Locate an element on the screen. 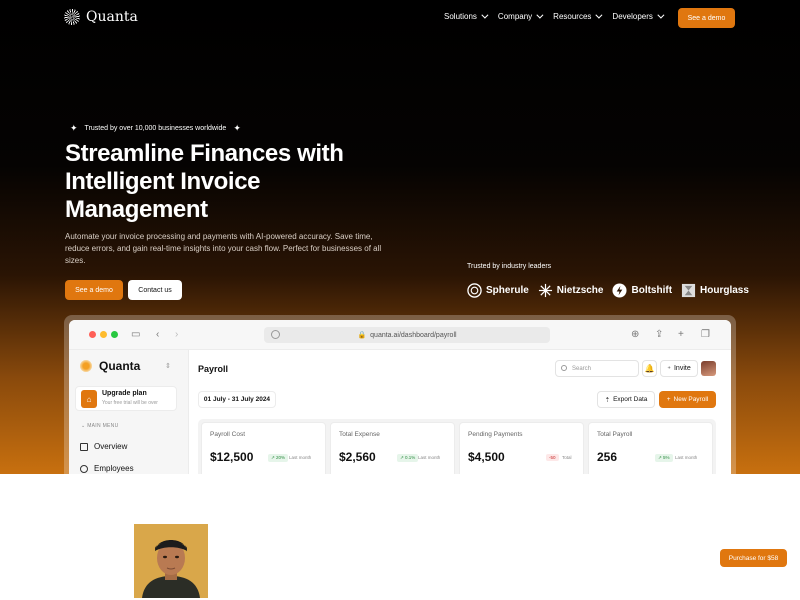  kpi-change-badge: ↗ 20% is located at coordinates (278, 458).